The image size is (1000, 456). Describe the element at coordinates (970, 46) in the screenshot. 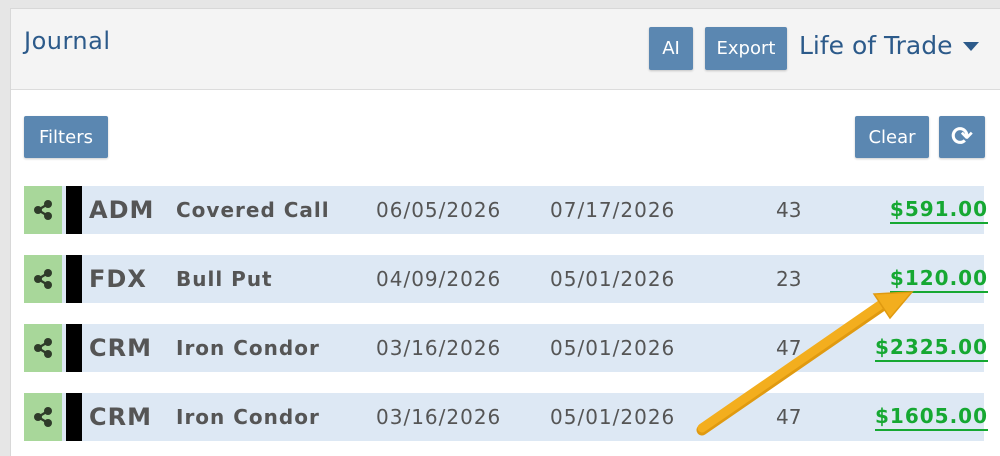

I see `caret-down-icon` at that location.